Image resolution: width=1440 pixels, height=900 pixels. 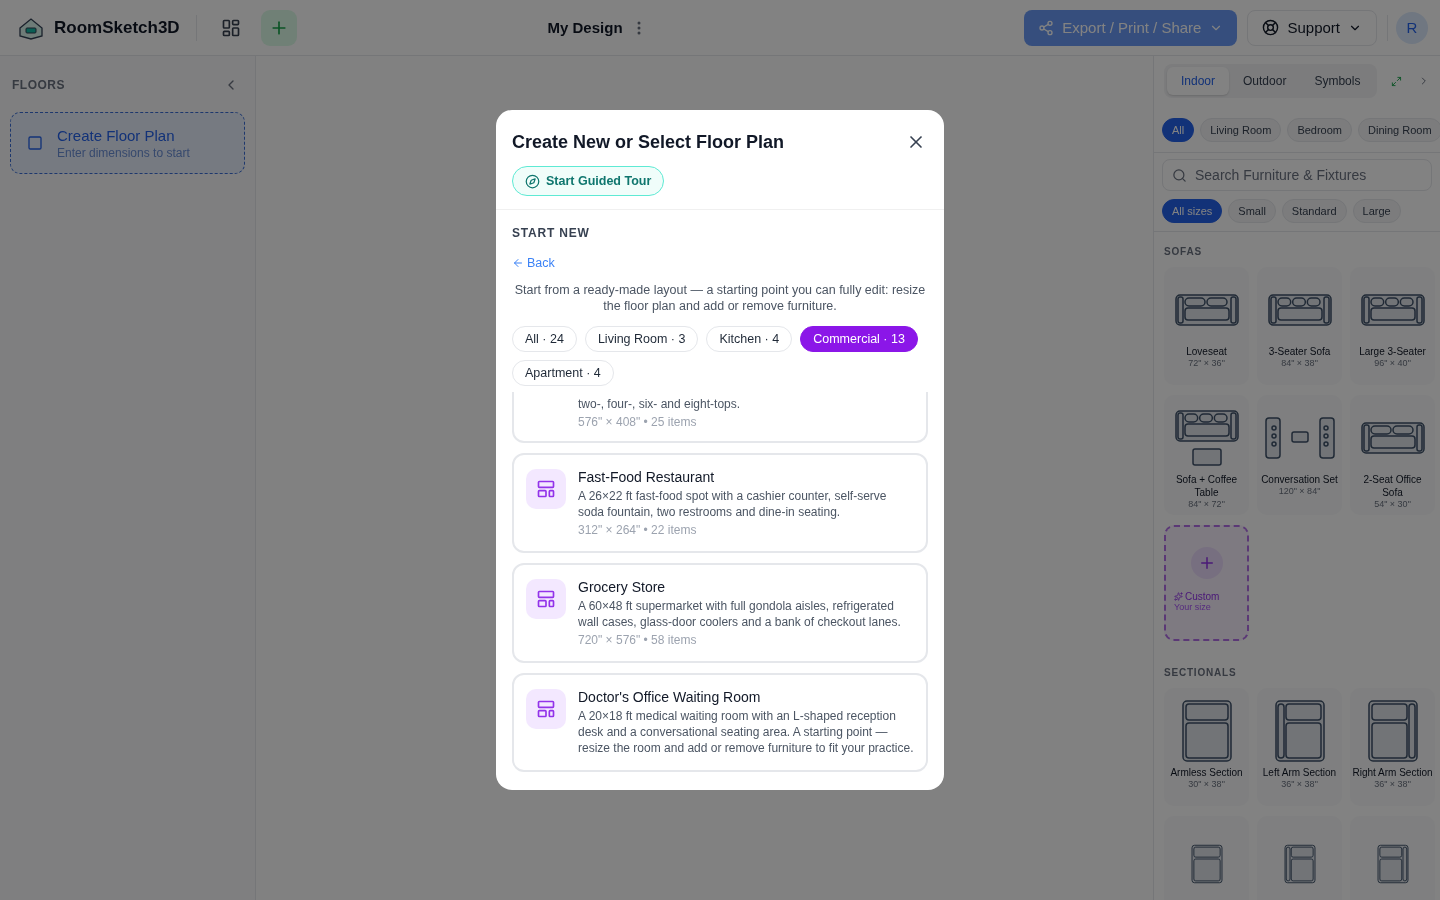 What do you see at coordinates (720, 263) in the screenshot?
I see `back-link: Back` at bounding box center [720, 263].